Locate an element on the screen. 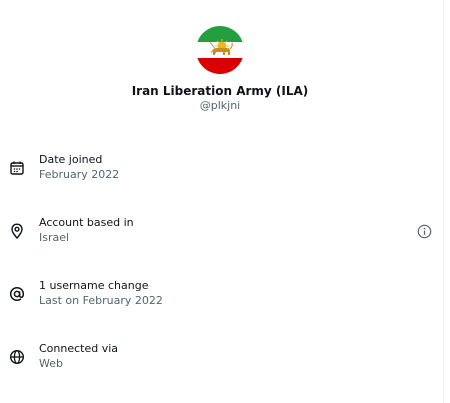 The height and width of the screenshot is (403, 450). profile-handle: @plkjni is located at coordinates (220, 105).